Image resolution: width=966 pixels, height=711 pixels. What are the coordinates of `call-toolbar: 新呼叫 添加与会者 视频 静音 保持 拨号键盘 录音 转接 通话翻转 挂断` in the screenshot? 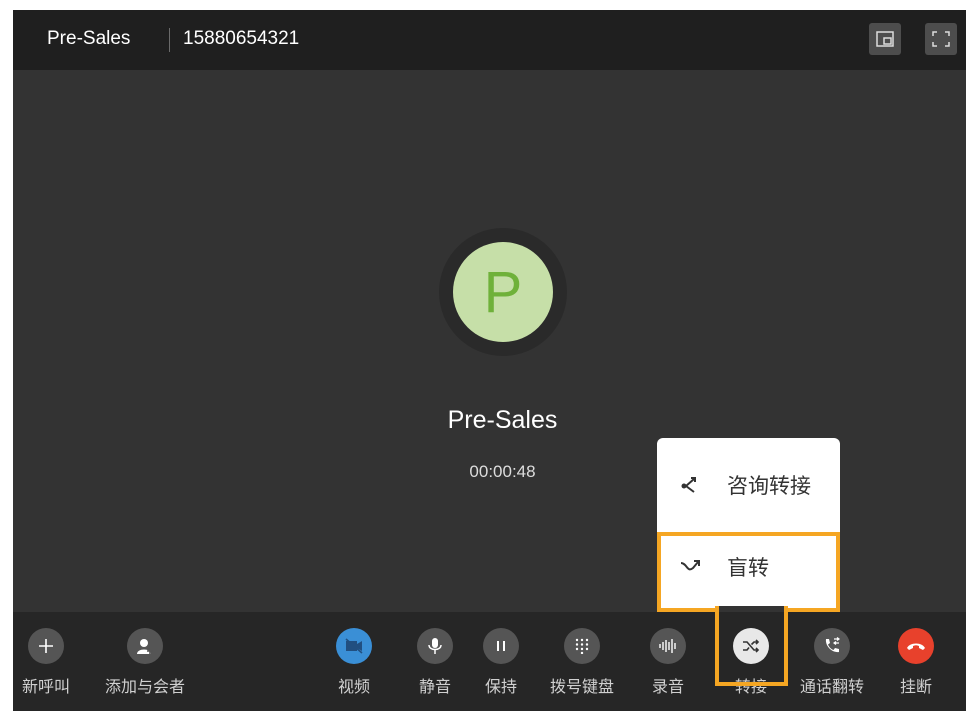 It's located at (489, 661).